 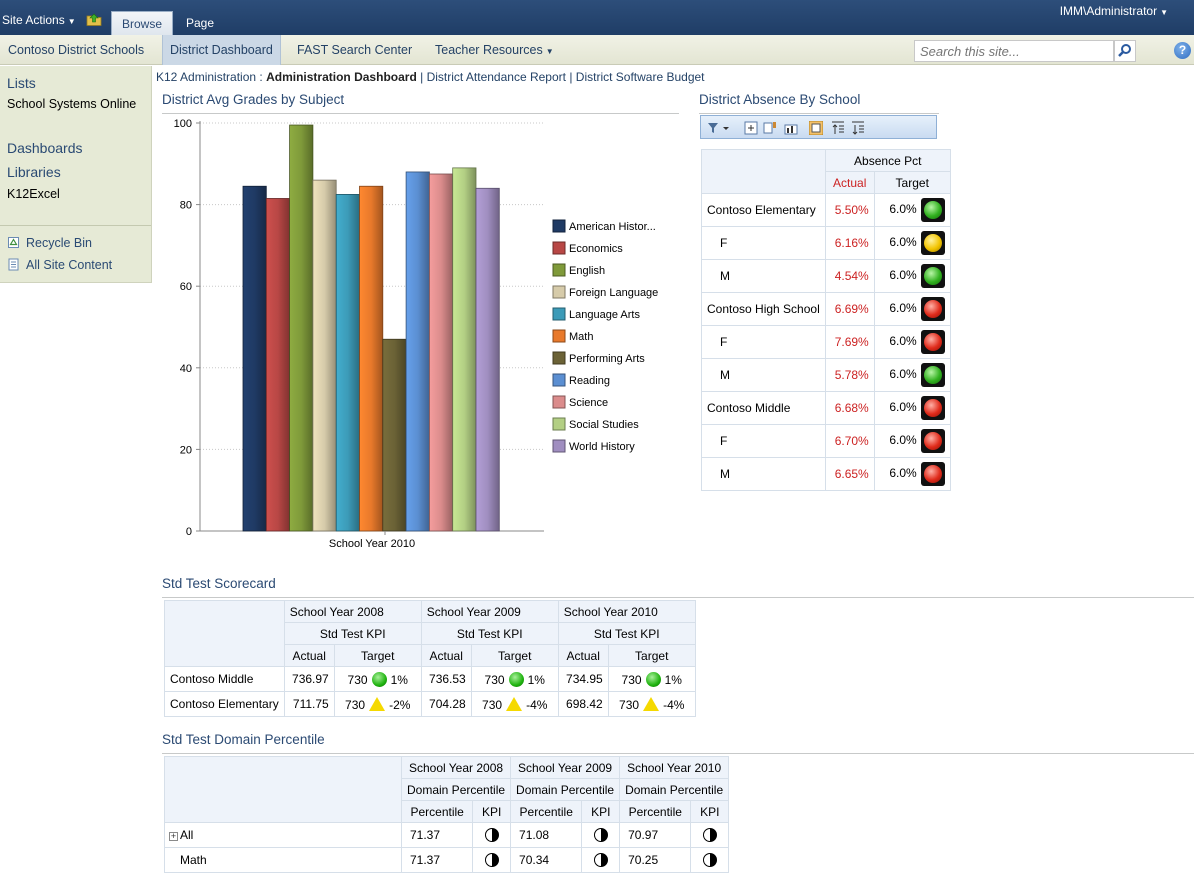 I want to click on navigate-up-icon, so click(x=94, y=19).